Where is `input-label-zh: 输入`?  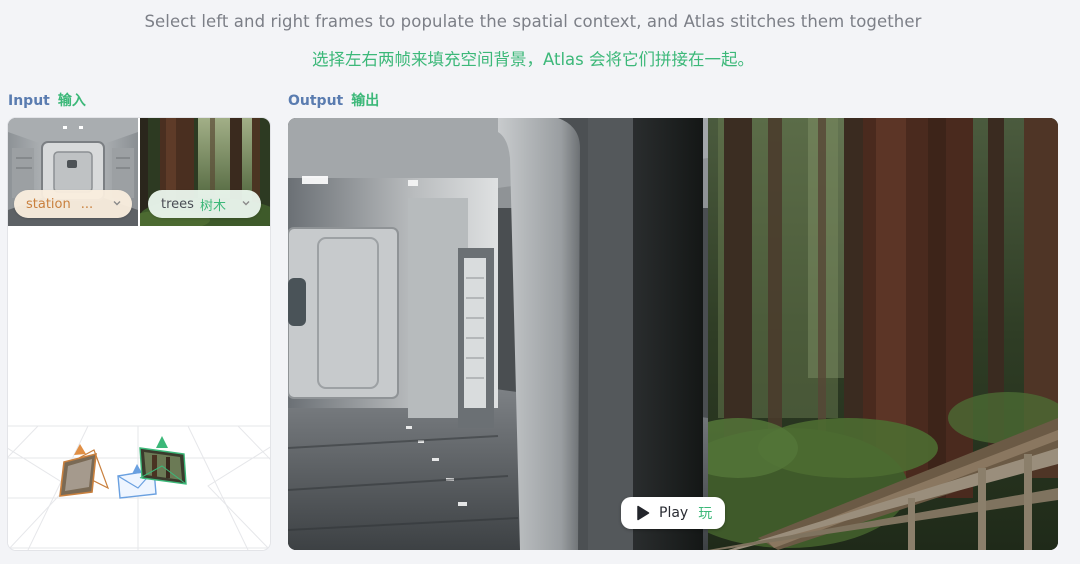 input-label-zh: 输入 is located at coordinates (71, 101).